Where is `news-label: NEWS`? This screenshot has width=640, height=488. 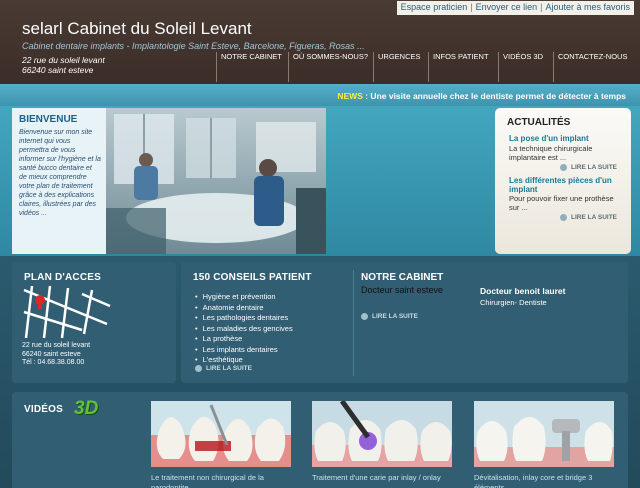
news-label: NEWS is located at coordinates (350, 96).